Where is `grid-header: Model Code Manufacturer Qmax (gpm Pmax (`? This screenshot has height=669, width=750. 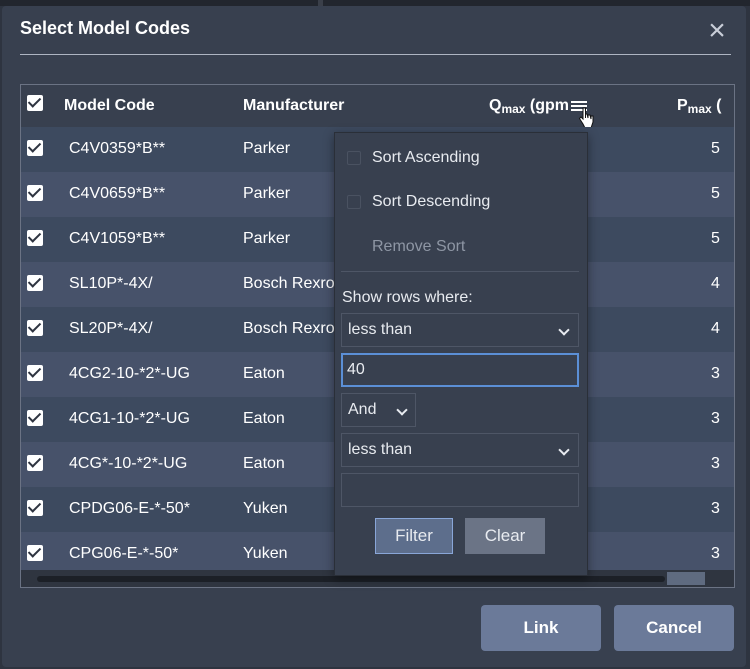 grid-header: Model Code Manufacturer Qmax (gpm Pmax ( is located at coordinates (377, 107).